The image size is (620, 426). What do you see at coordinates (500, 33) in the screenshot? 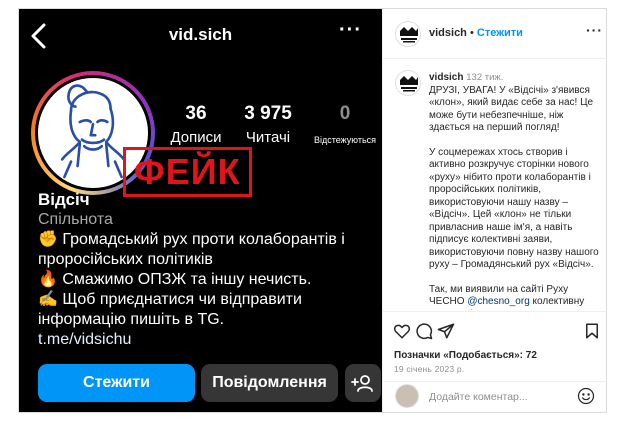
I see `header-follow-link: Стежити` at bounding box center [500, 33].